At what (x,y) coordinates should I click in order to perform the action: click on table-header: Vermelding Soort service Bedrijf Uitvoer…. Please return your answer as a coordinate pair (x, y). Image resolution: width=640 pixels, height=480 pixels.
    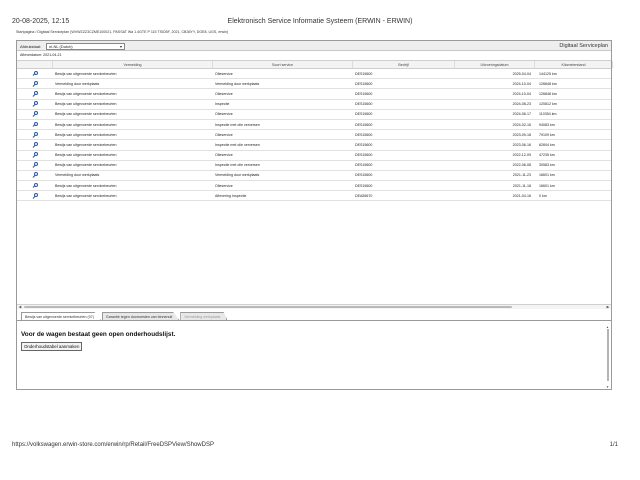
    Looking at the image, I should click on (315, 64).